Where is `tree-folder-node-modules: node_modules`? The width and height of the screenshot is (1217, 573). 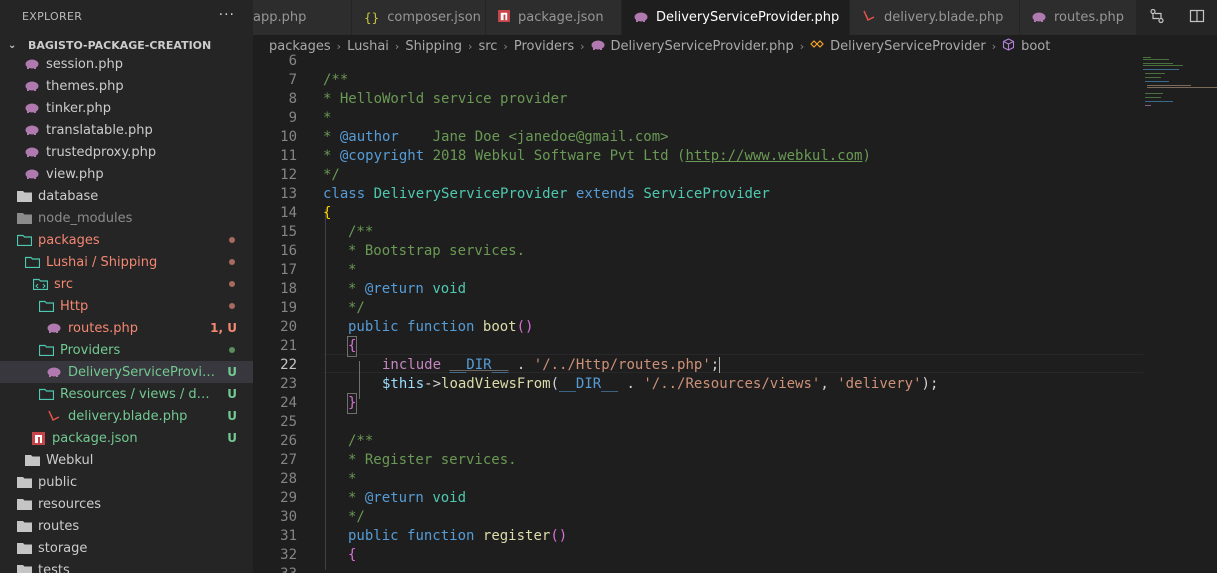
tree-folder-node-modules: node_modules is located at coordinates (134, 218).